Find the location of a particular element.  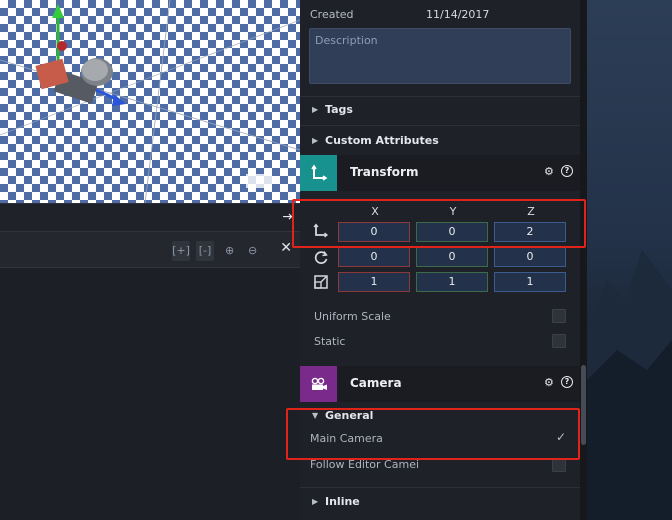

highlight-main-camera is located at coordinates (433, 434).